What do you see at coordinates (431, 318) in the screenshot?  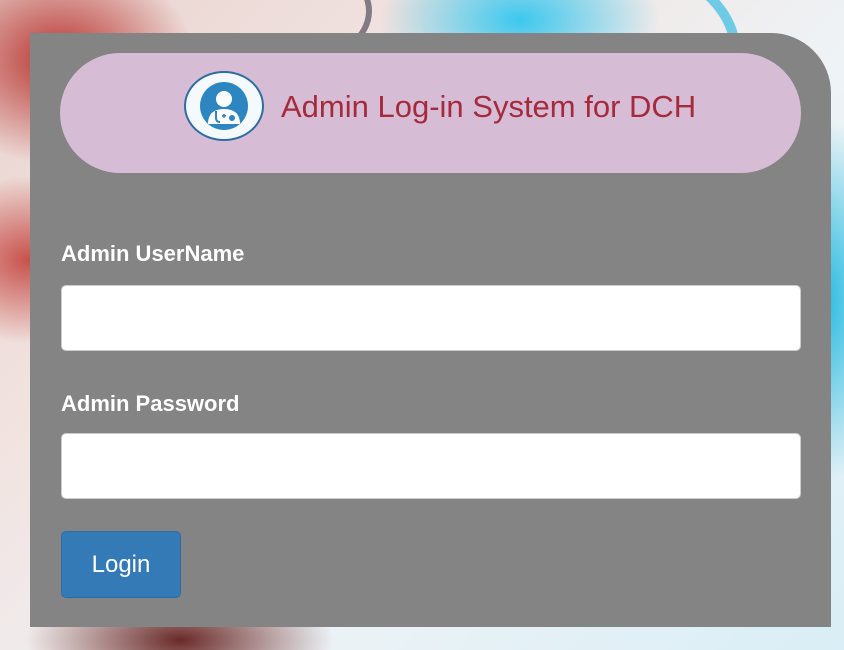 I see `username-input` at bounding box center [431, 318].